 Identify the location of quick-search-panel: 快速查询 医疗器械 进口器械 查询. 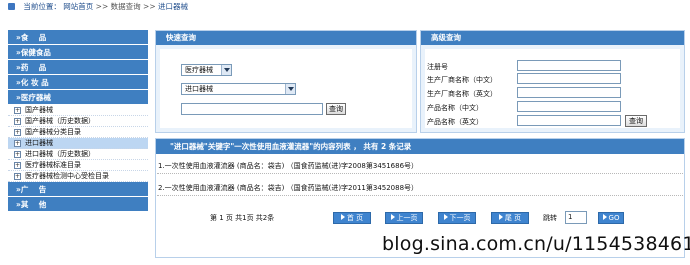
(286, 81).